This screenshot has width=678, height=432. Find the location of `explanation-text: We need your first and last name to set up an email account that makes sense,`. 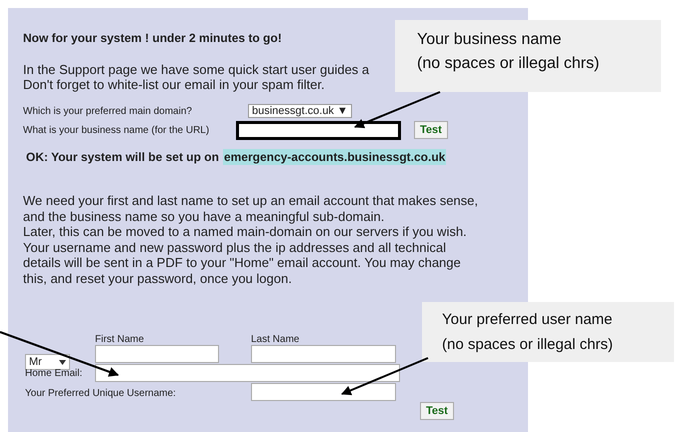

explanation-text: We need your first and last name to set up an email account that makes sense, is located at coordinates (250, 200).